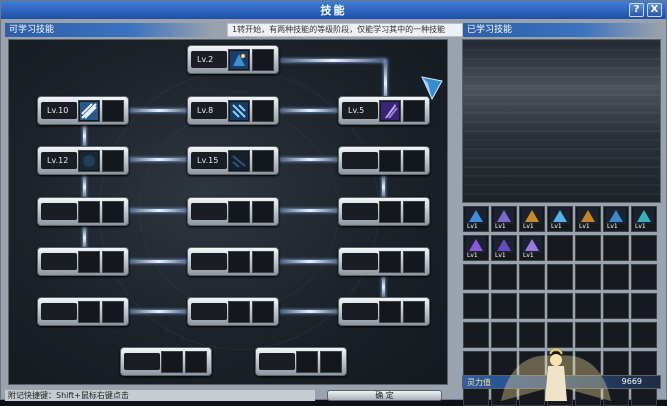 This screenshot has width=667, height=406. What do you see at coordinates (432, 88) in the screenshot?
I see `crystal-shard-icon` at bounding box center [432, 88].